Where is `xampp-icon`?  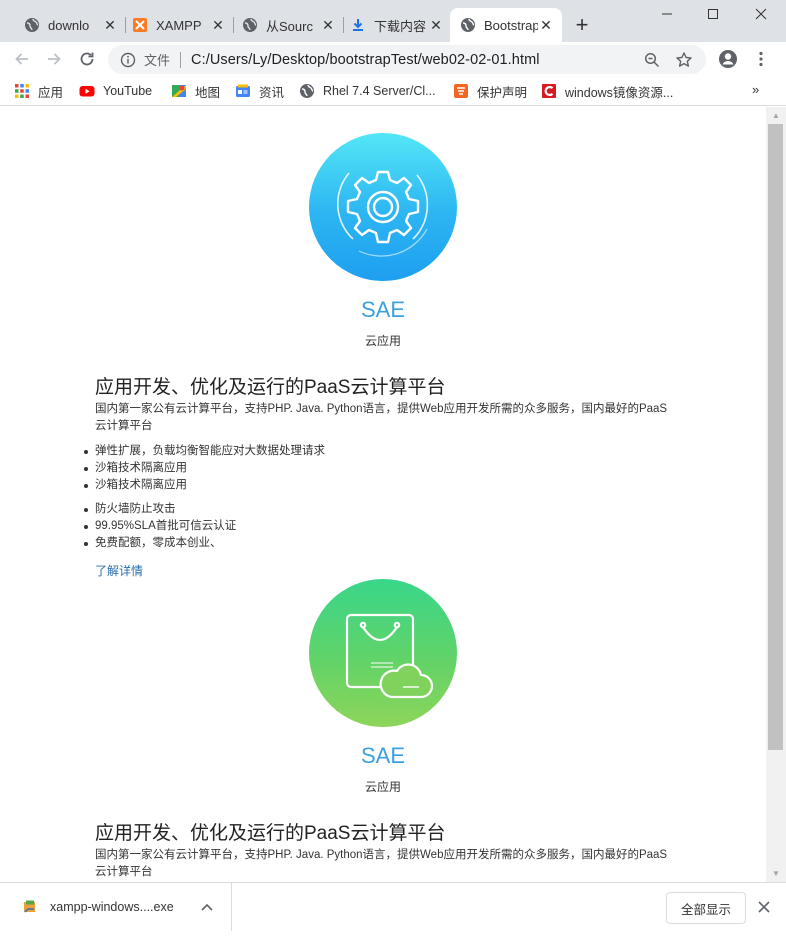 xampp-icon is located at coordinates (140, 25).